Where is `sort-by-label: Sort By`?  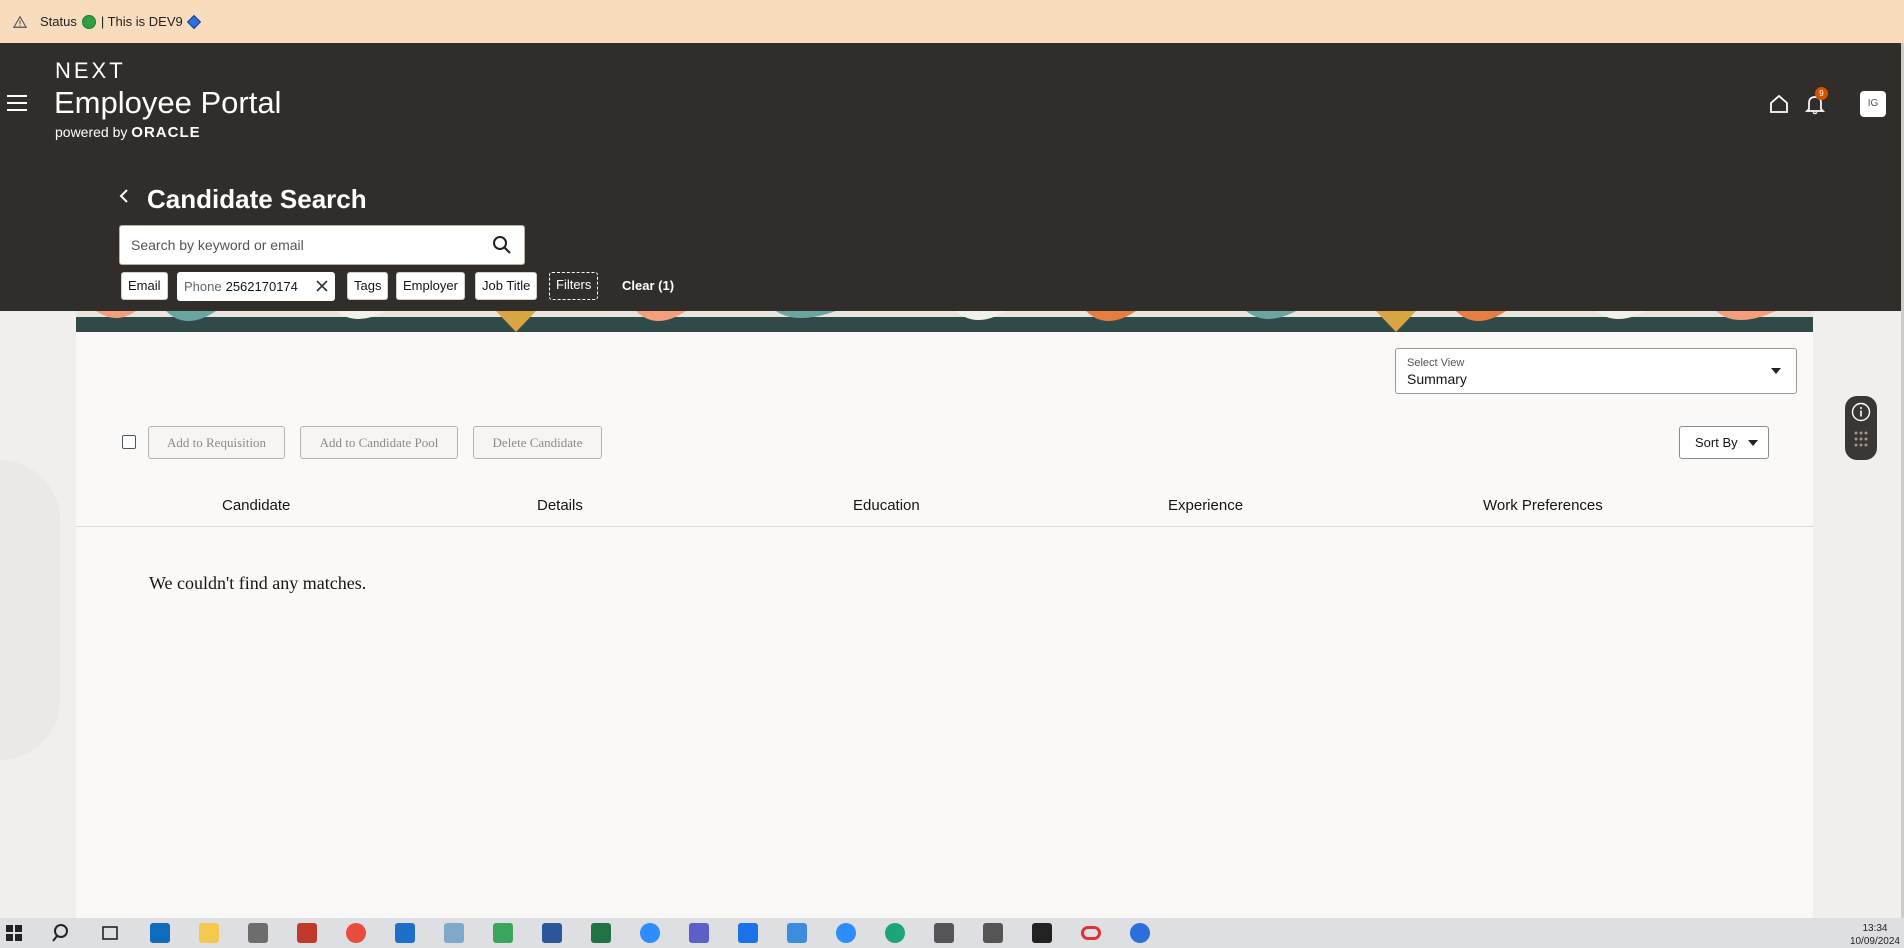 sort-by-label: Sort By is located at coordinates (1716, 442).